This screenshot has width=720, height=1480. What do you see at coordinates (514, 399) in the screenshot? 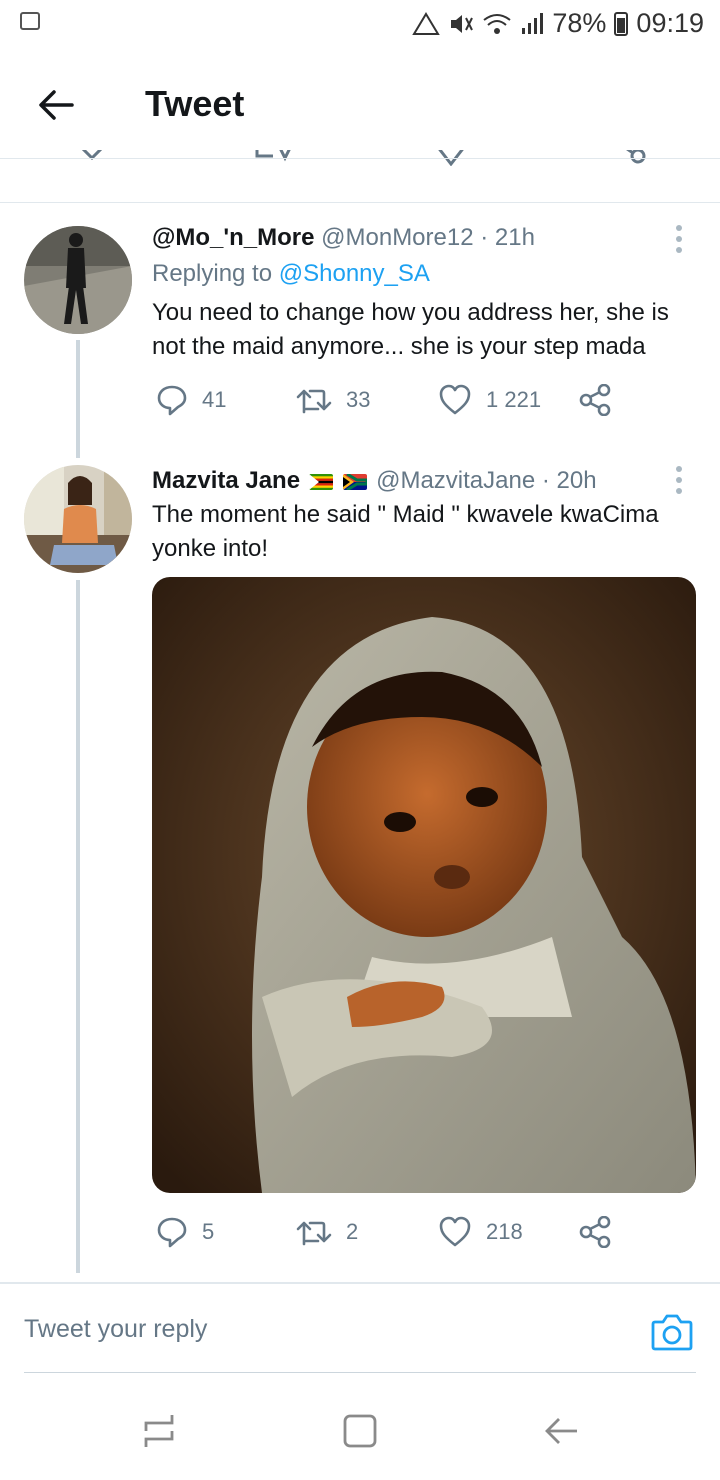
I see `like-count: 1 221` at bounding box center [514, 399].